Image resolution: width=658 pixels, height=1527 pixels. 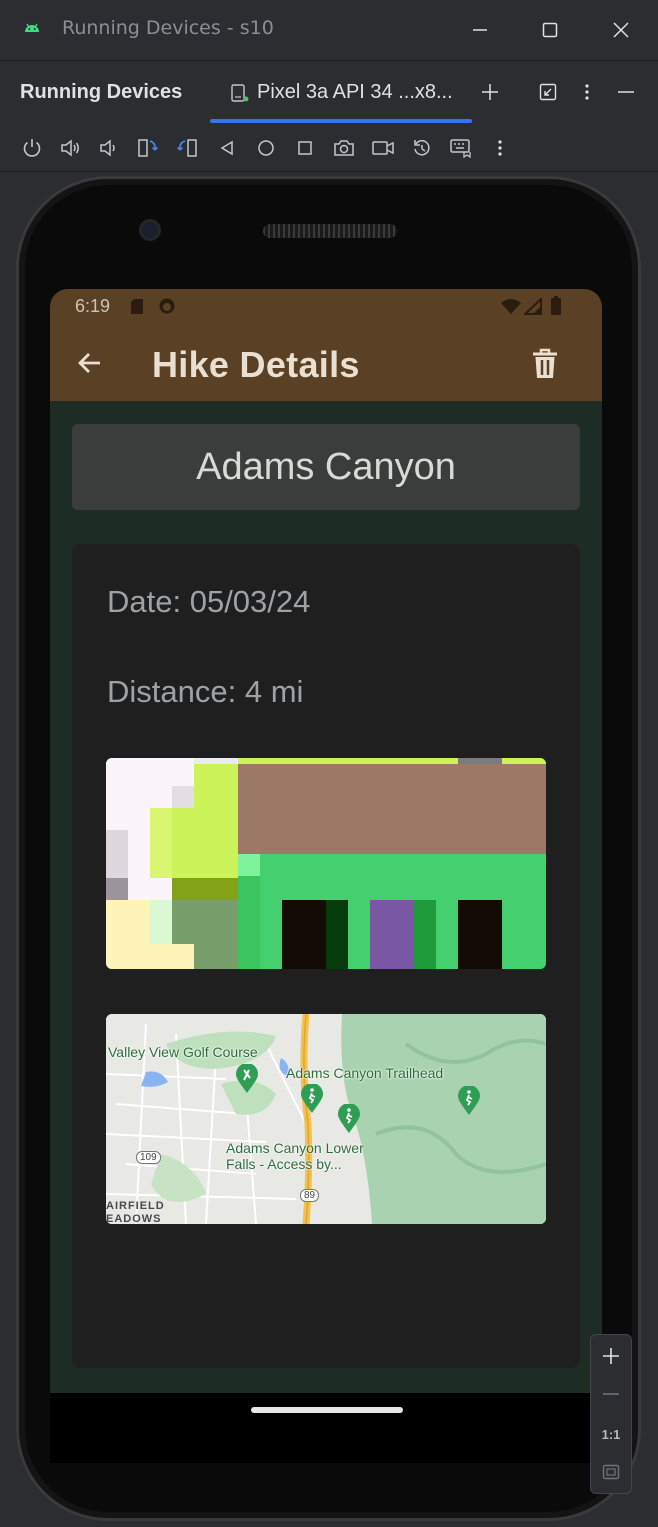 What do you see at coordinates (150, 230) in the screenshot?
I see `front-camera` at bounding box center [150, 230].